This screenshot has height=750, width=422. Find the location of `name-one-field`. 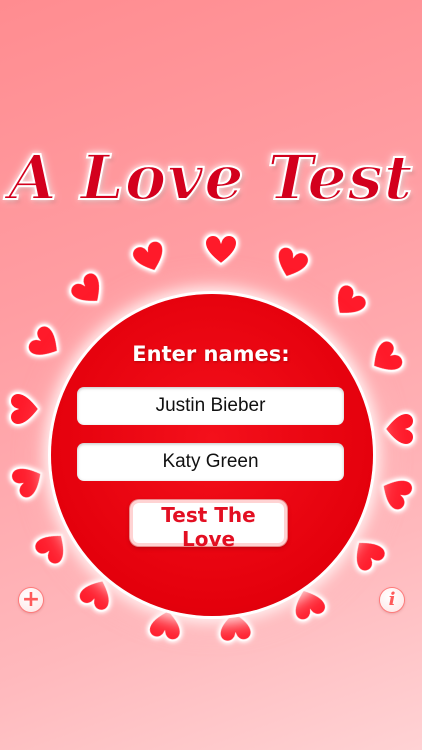

name-one-field is located at coordinates (210, 406).